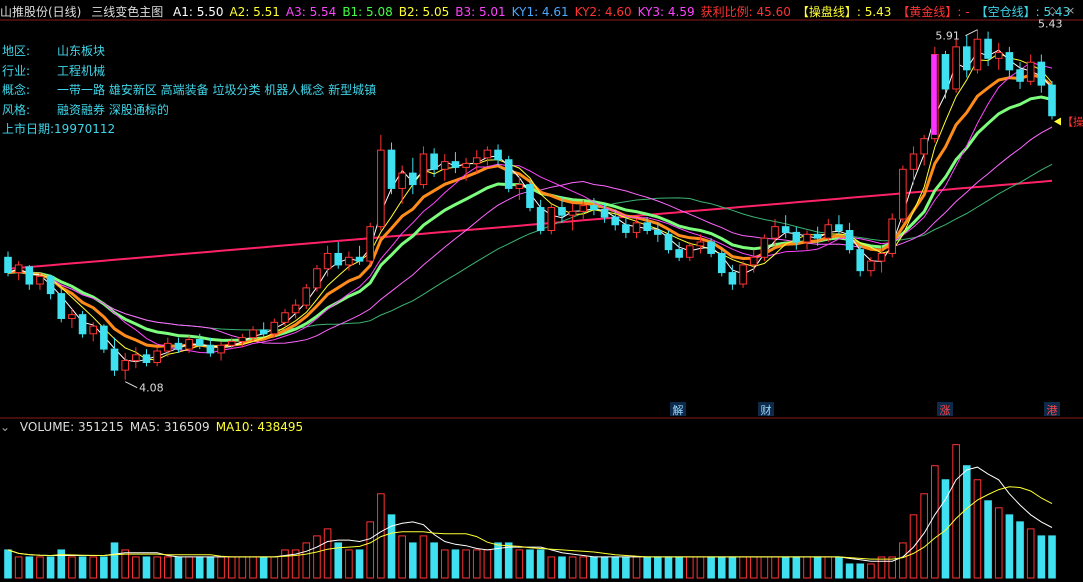 This screenshot has width=1083, height=582. Describe the element at coordinates (1052, 10) in the screenshot. I see `minimize-icon: ◇` at that location.